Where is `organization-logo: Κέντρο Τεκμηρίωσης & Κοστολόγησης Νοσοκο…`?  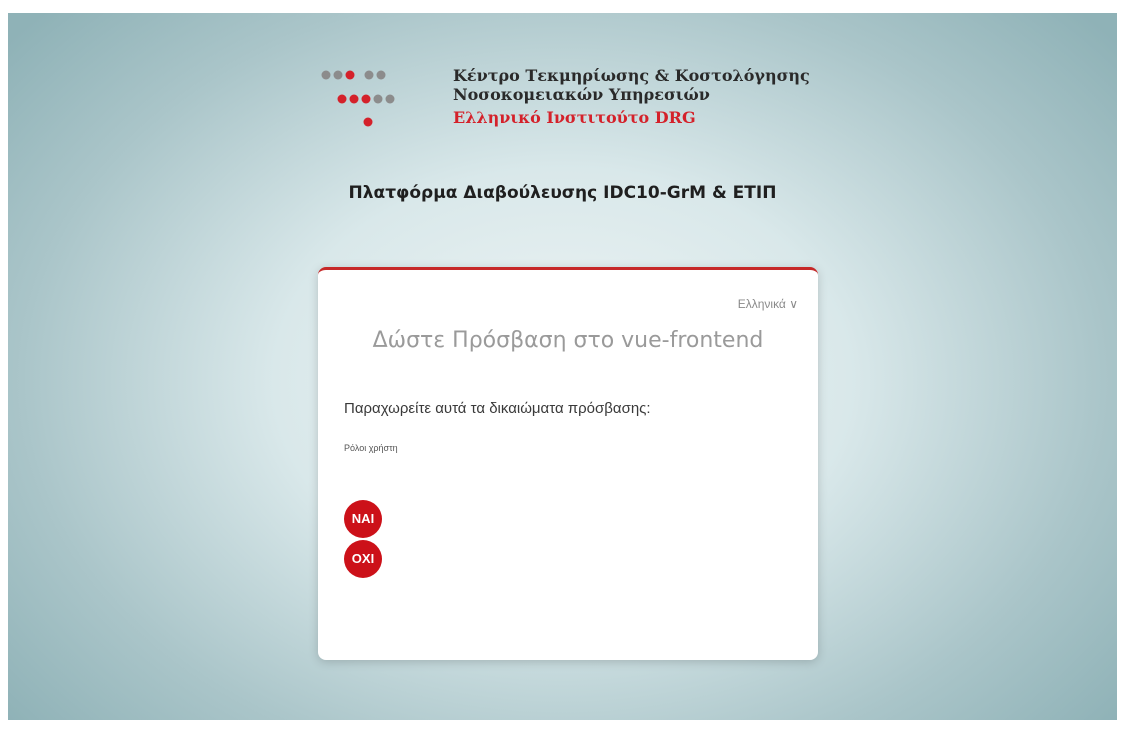
organization-logo: Κέντρο Τεκμηρίωσης & Κοστολόγησης Νοσοκο… is located at coordinates (578, 108).